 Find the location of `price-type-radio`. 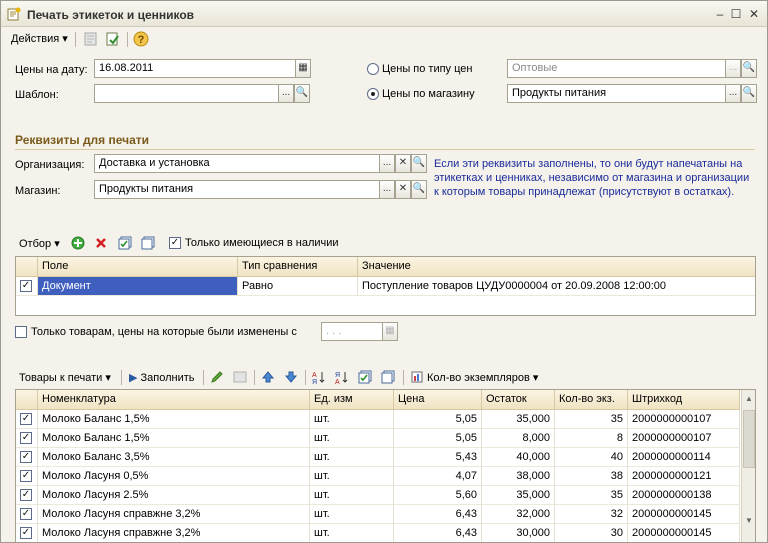

price-type-radio is located at coordinates (373, 69).